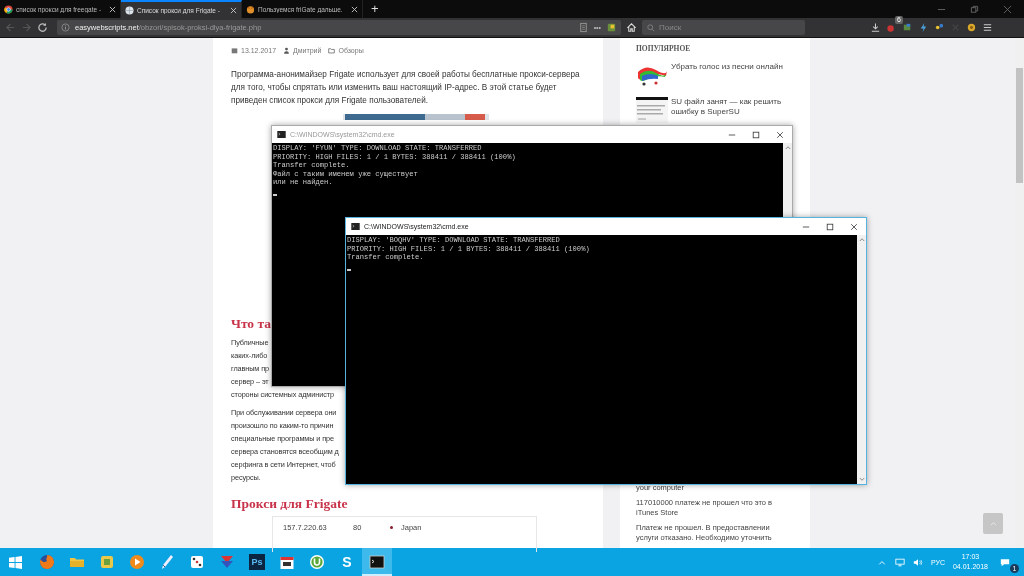 The height and width of the screenshot is (576, 1024). What do you see at coordinates (137, 562) in the screenshot?
I see `play-icon` at bounding box center [137, 562].